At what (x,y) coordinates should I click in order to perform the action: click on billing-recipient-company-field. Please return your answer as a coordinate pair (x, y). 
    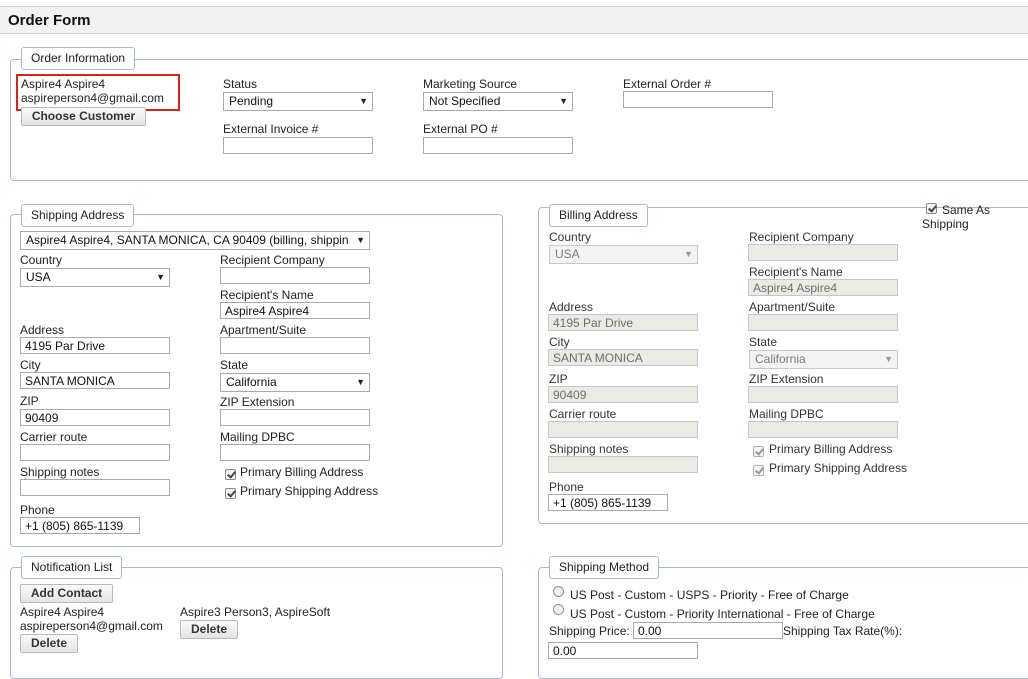
    Looking at the image, I should click on (823, 252).